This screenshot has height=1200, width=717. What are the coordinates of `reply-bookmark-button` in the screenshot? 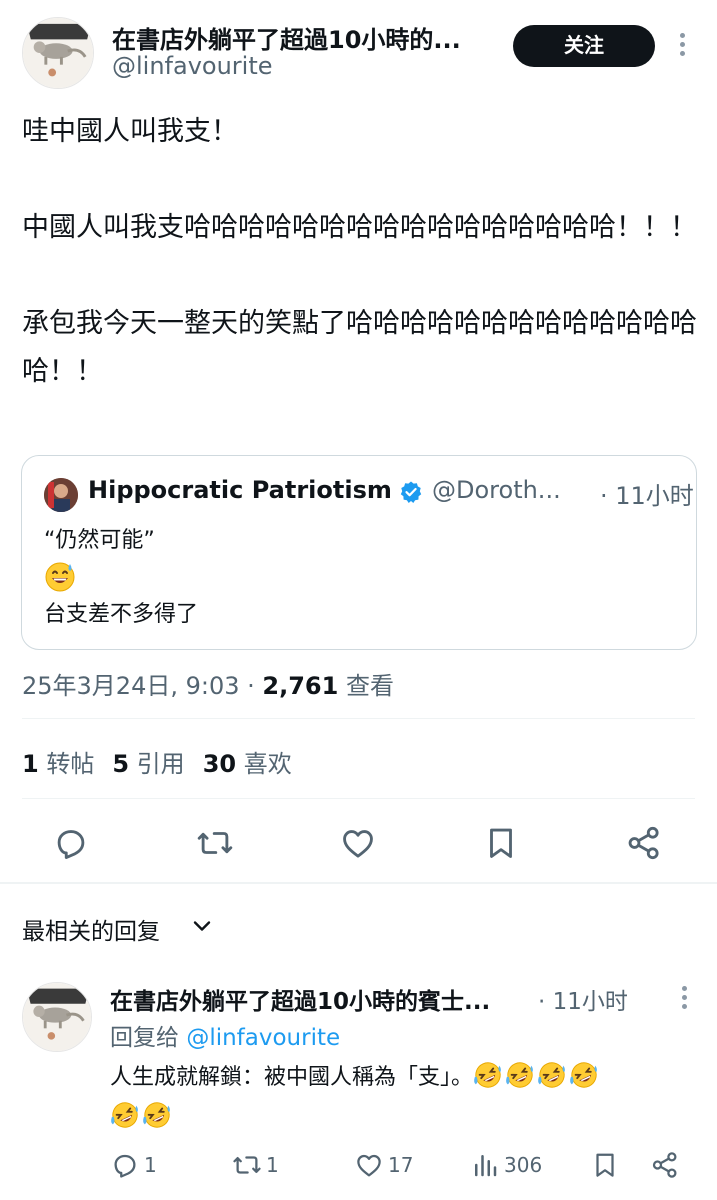 It's located at (607, 1165).